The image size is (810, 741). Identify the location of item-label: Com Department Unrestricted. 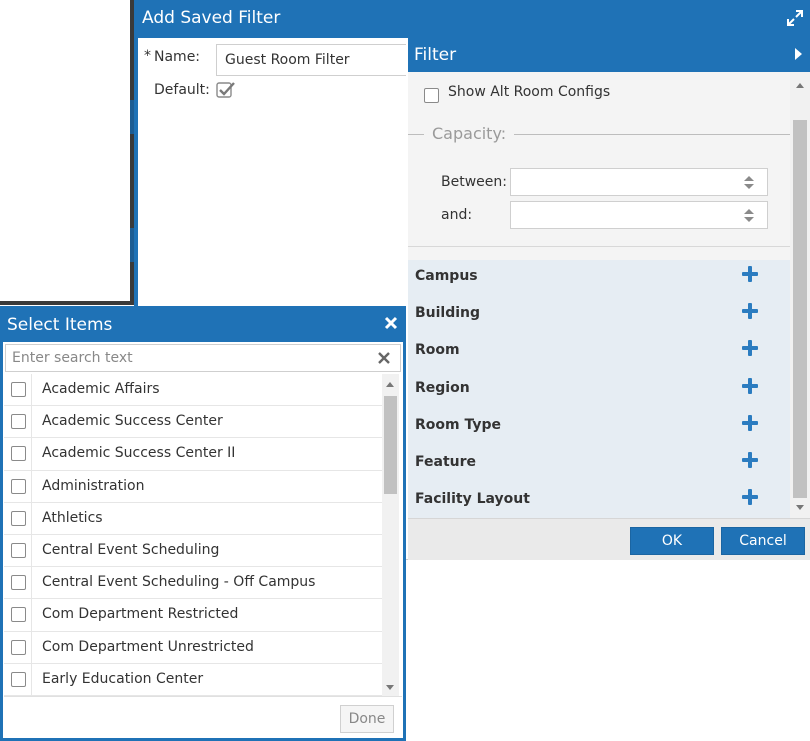
(148, 646).